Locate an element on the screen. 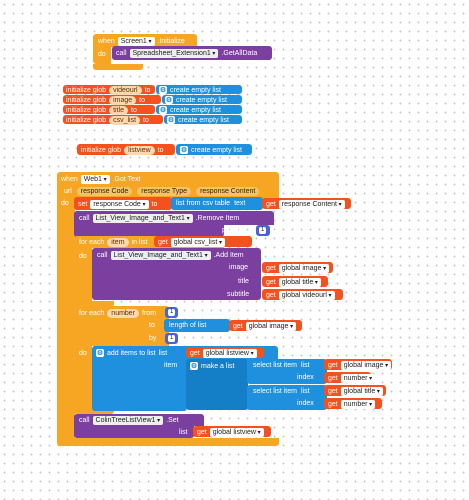 Image resolution: width=469 pixels, height=500 pixels. add-item-image-label: image is located at coordinates (239, 267).